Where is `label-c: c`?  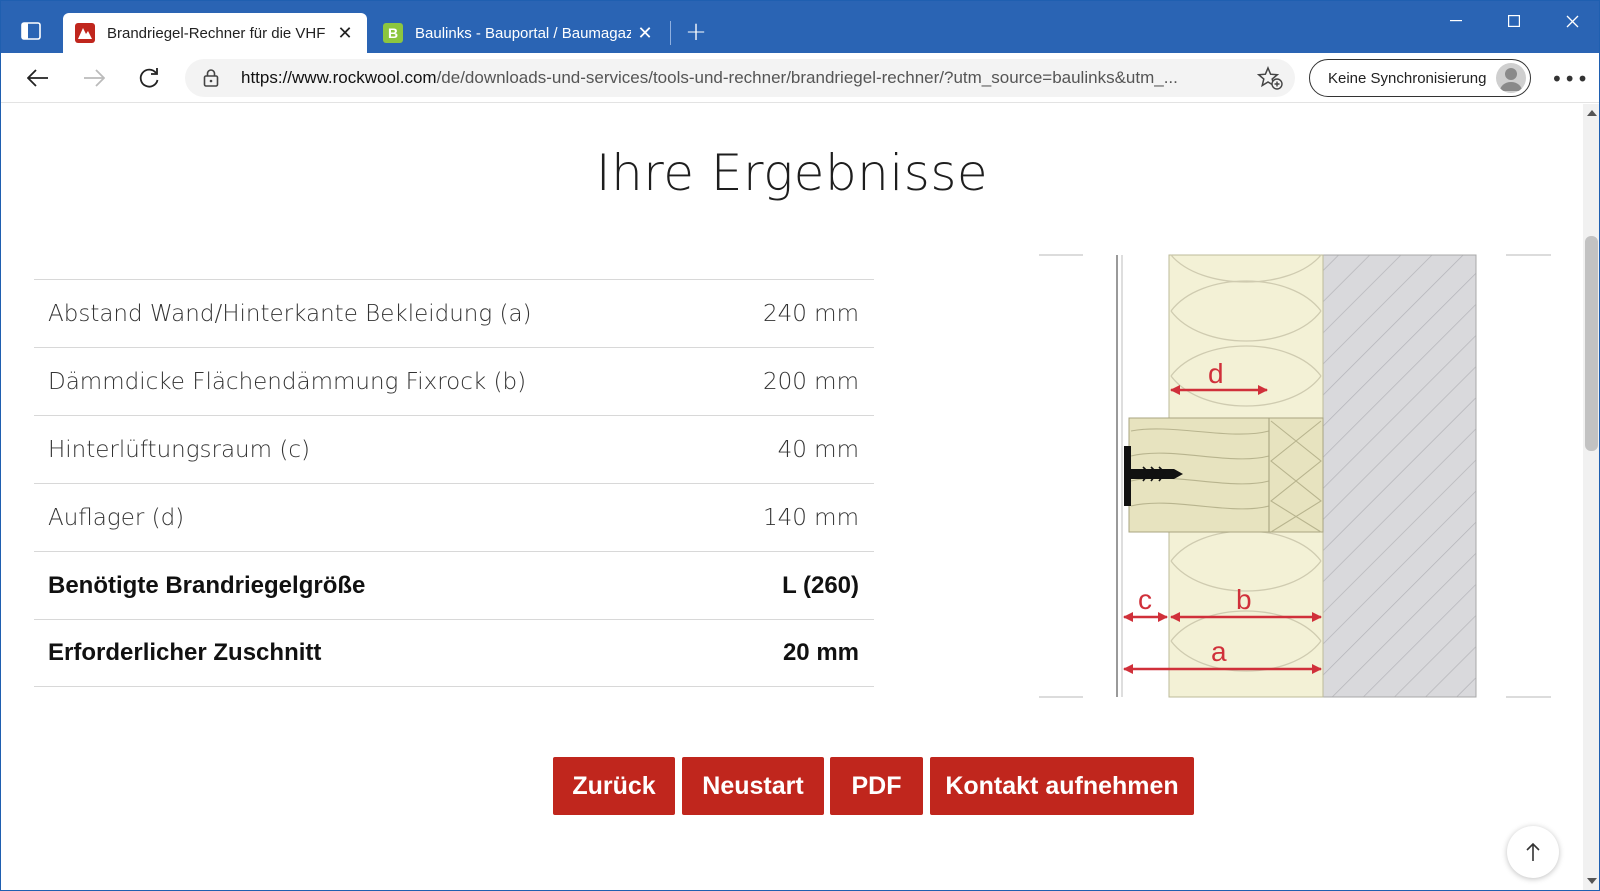
label-c: c is located at coordinates (1145, 599).